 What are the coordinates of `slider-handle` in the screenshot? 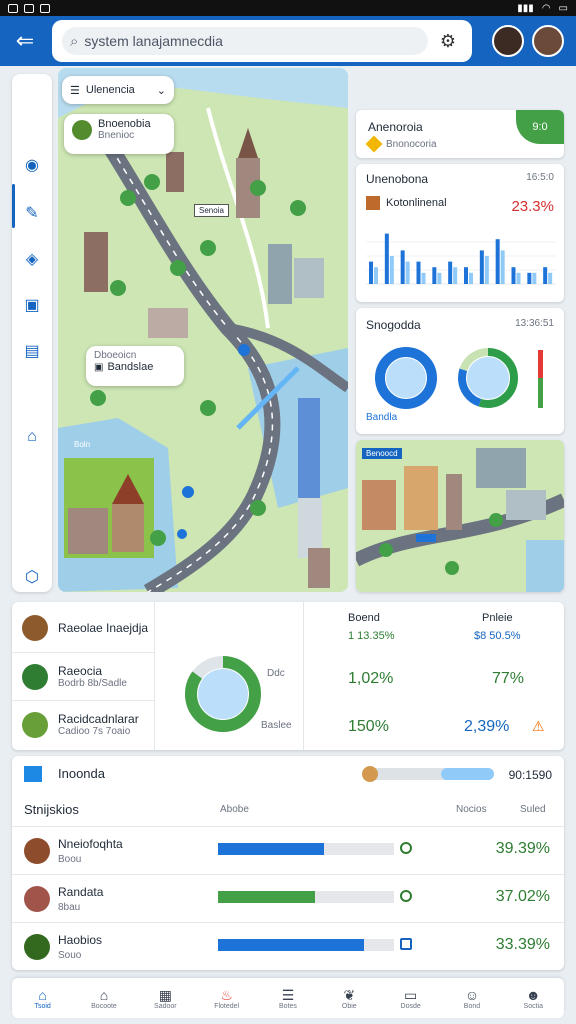 It's located at (370, 774).